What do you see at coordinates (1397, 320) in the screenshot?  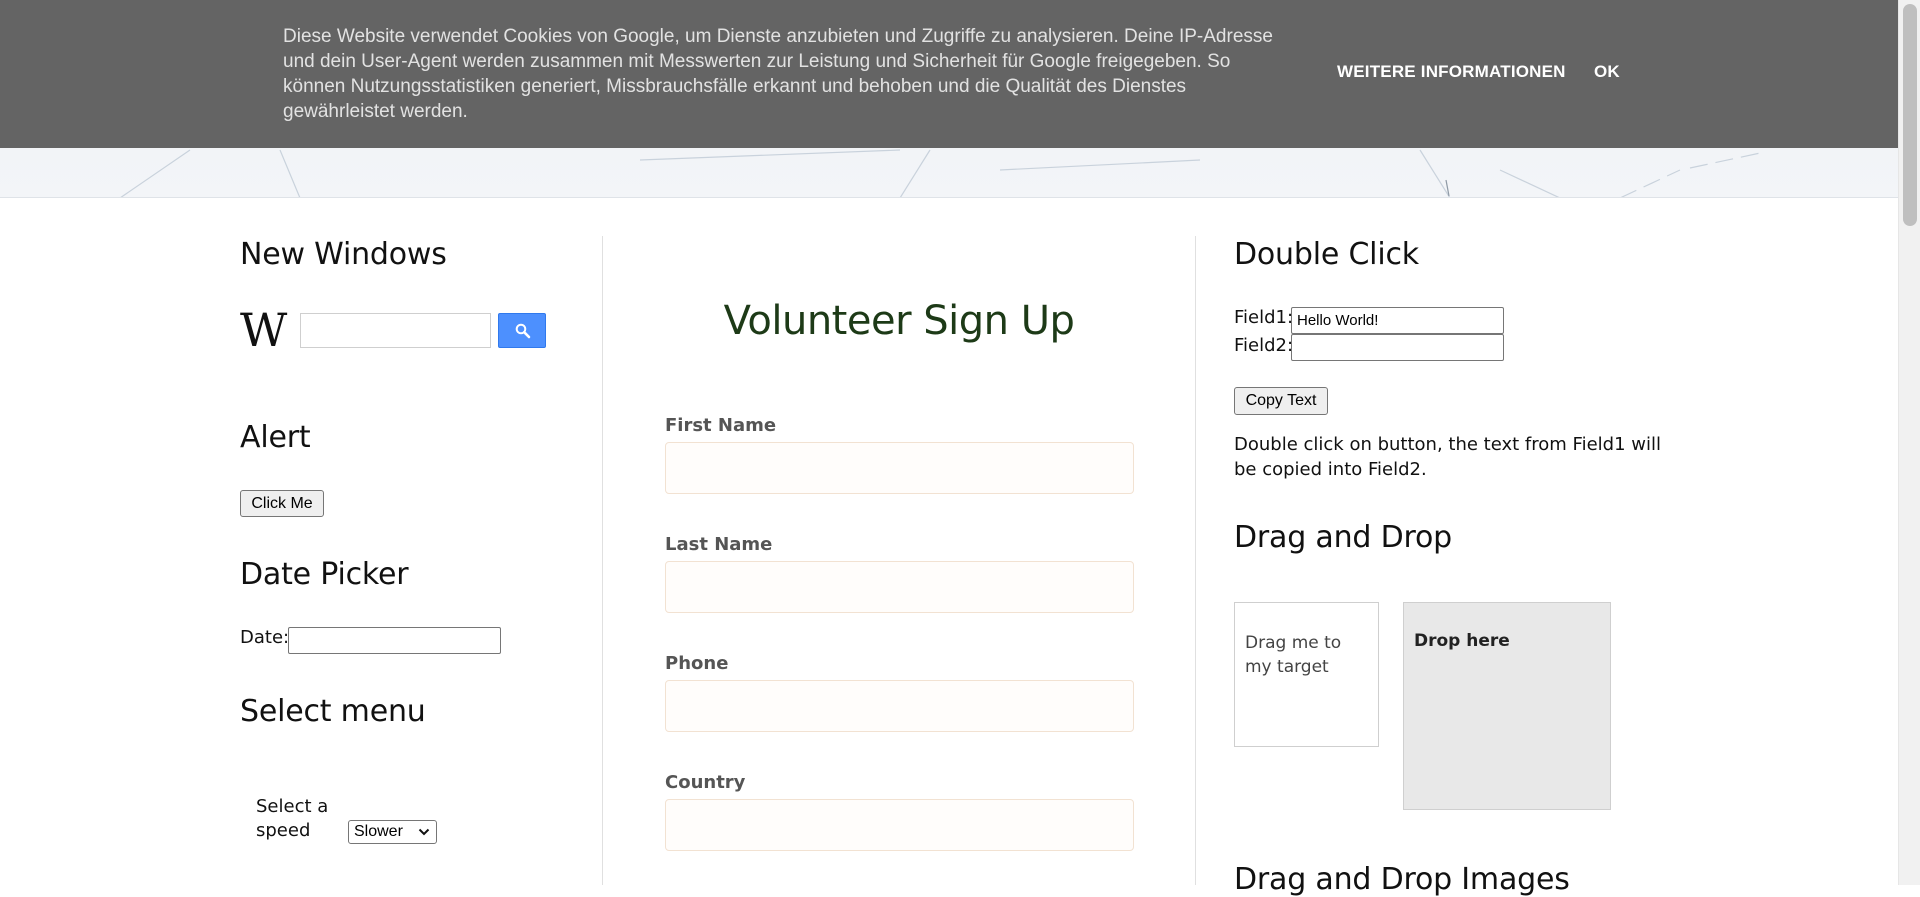 I see `field1-input: Hello World!` at bounding box center [1397, 320].